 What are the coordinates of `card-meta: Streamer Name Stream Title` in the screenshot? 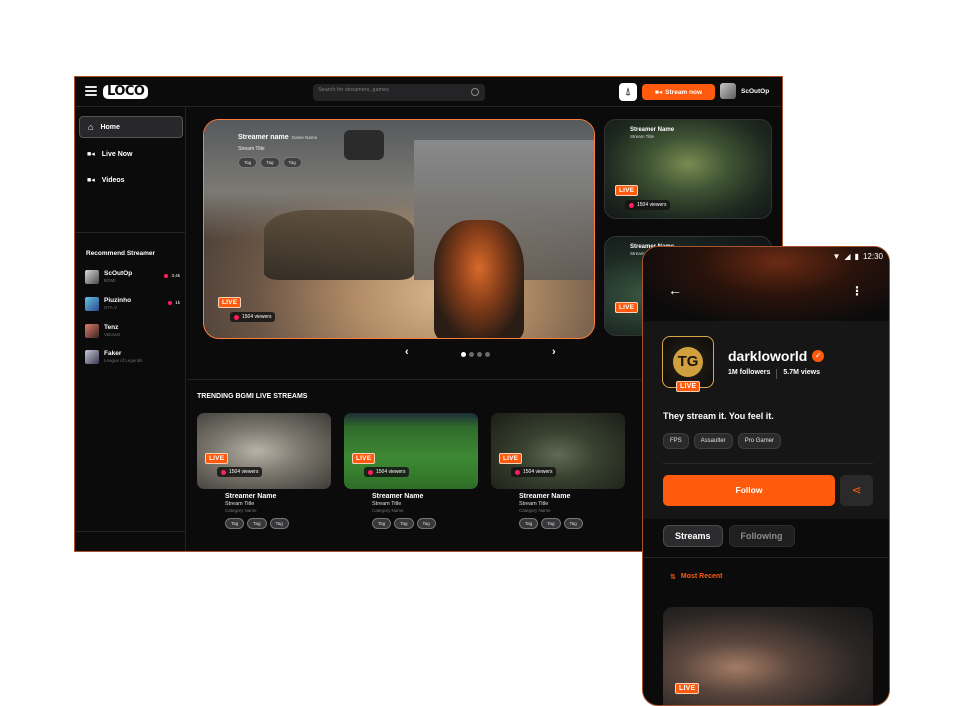 It's located at (652, 133).